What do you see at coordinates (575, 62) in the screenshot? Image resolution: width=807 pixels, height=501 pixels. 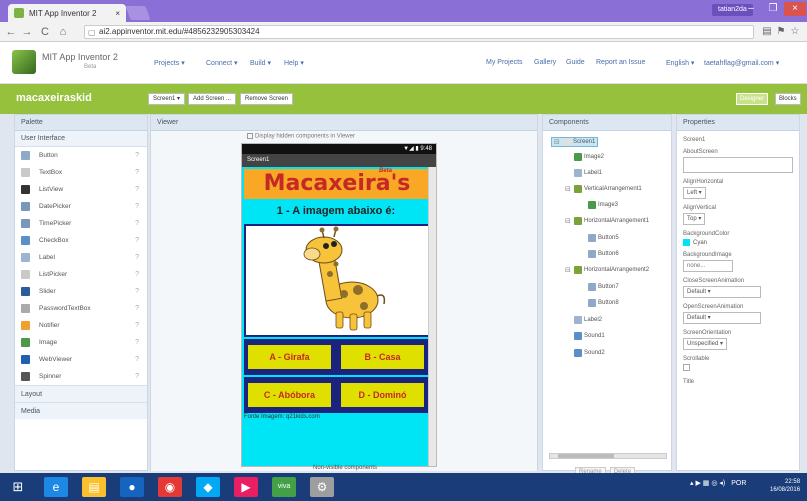 I see `link-guide: Guide` at bounding box center [575, 62].